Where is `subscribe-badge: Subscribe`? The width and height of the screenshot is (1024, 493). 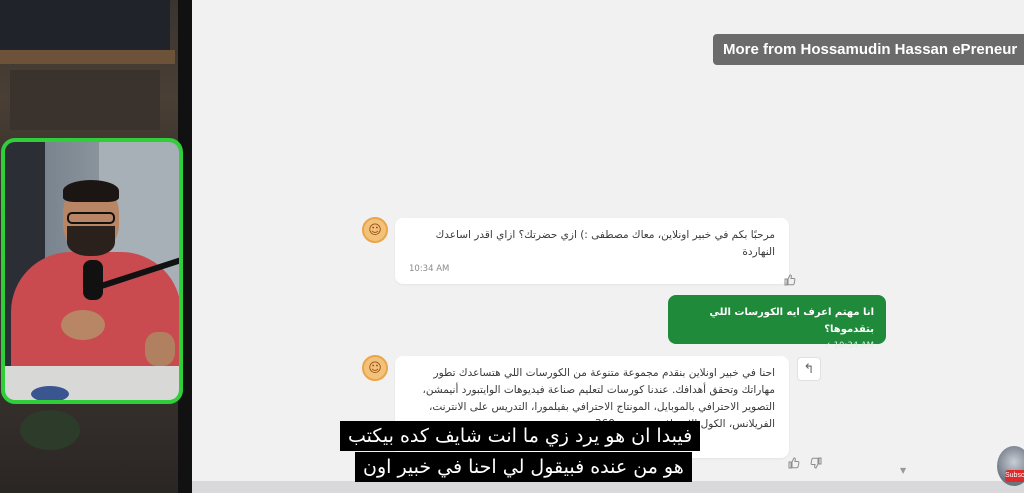
subscribe-badge: Subscribe is located at coordinates (1014, 476).